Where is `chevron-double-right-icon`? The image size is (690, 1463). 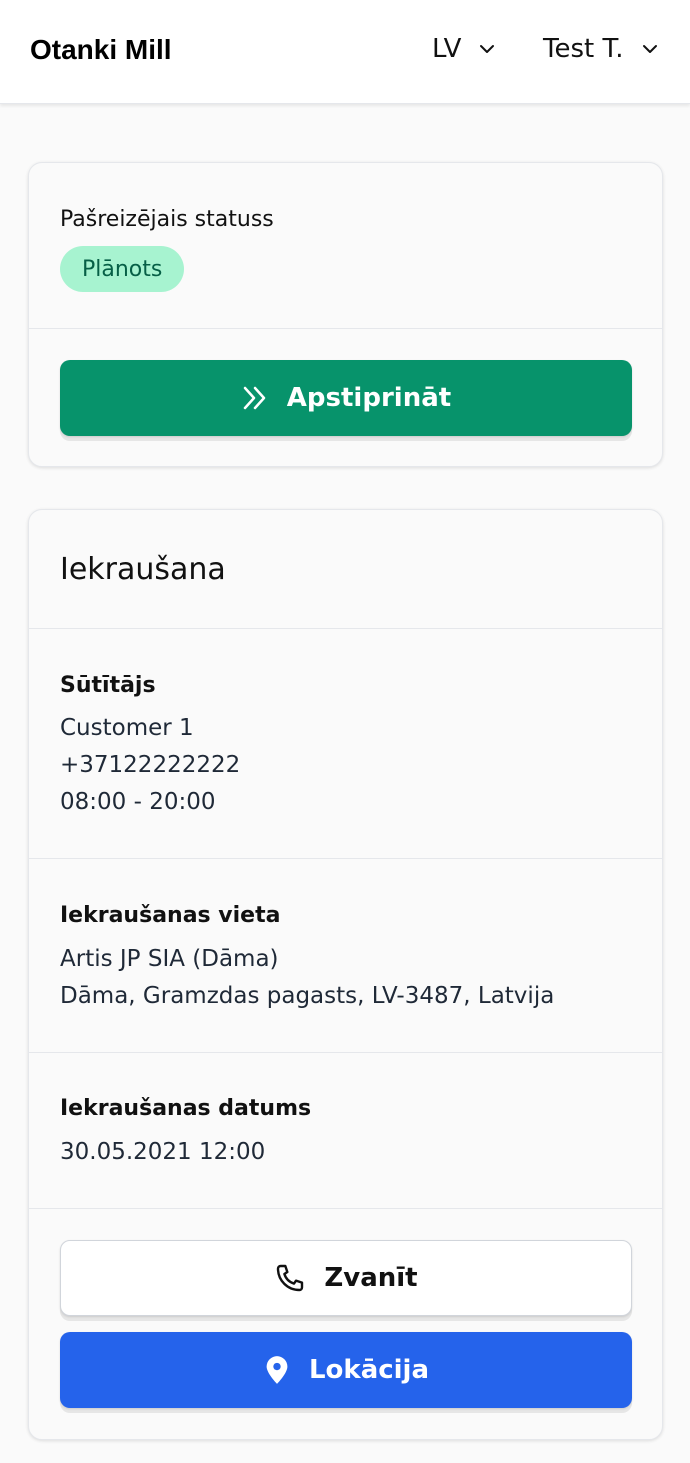
chevron-double-right-icon is located at coordinates (255, 398).